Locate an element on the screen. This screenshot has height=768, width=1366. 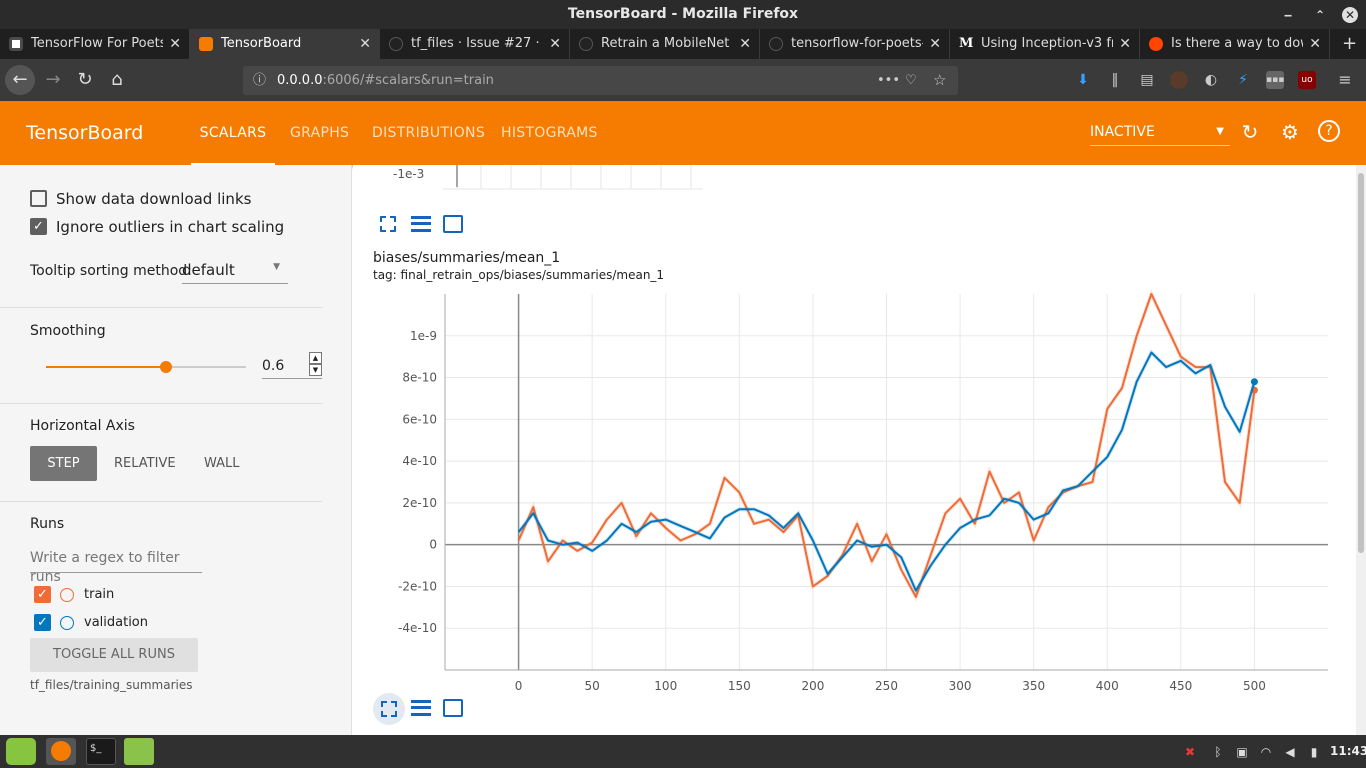
window-titlebar: TensorBoard - Mozilla Firefox ‒ ⌃ ✕ is located at coordinates (683, 14).